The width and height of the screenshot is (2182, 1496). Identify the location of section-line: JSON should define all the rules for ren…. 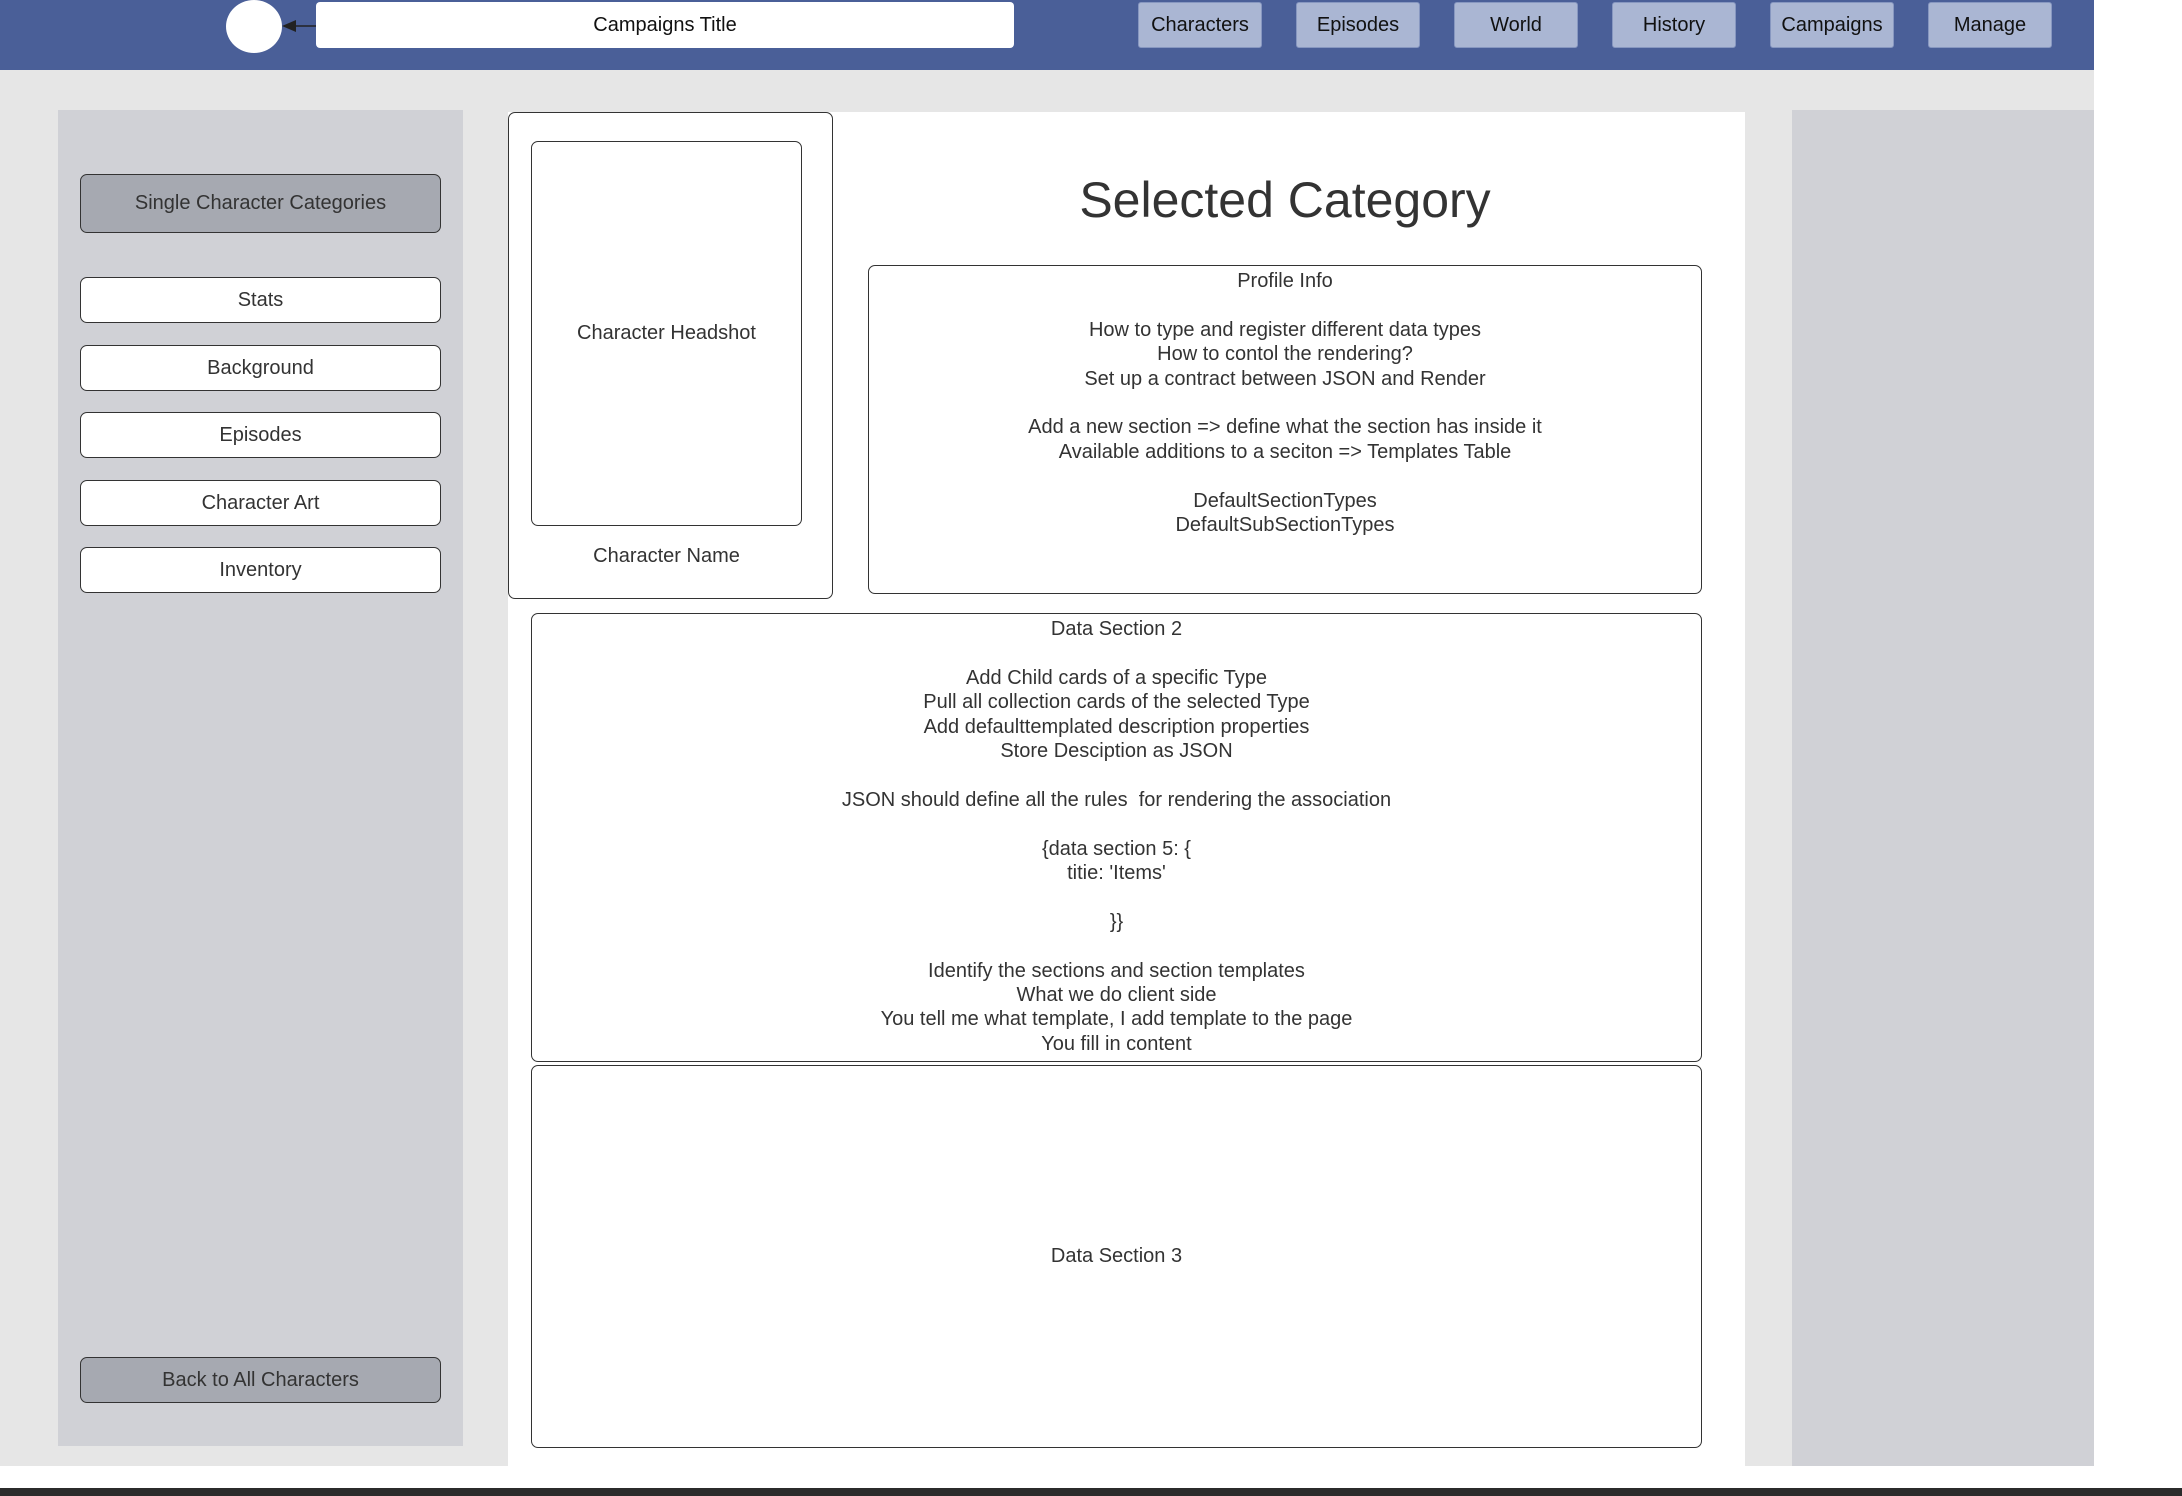
(1116, 799).